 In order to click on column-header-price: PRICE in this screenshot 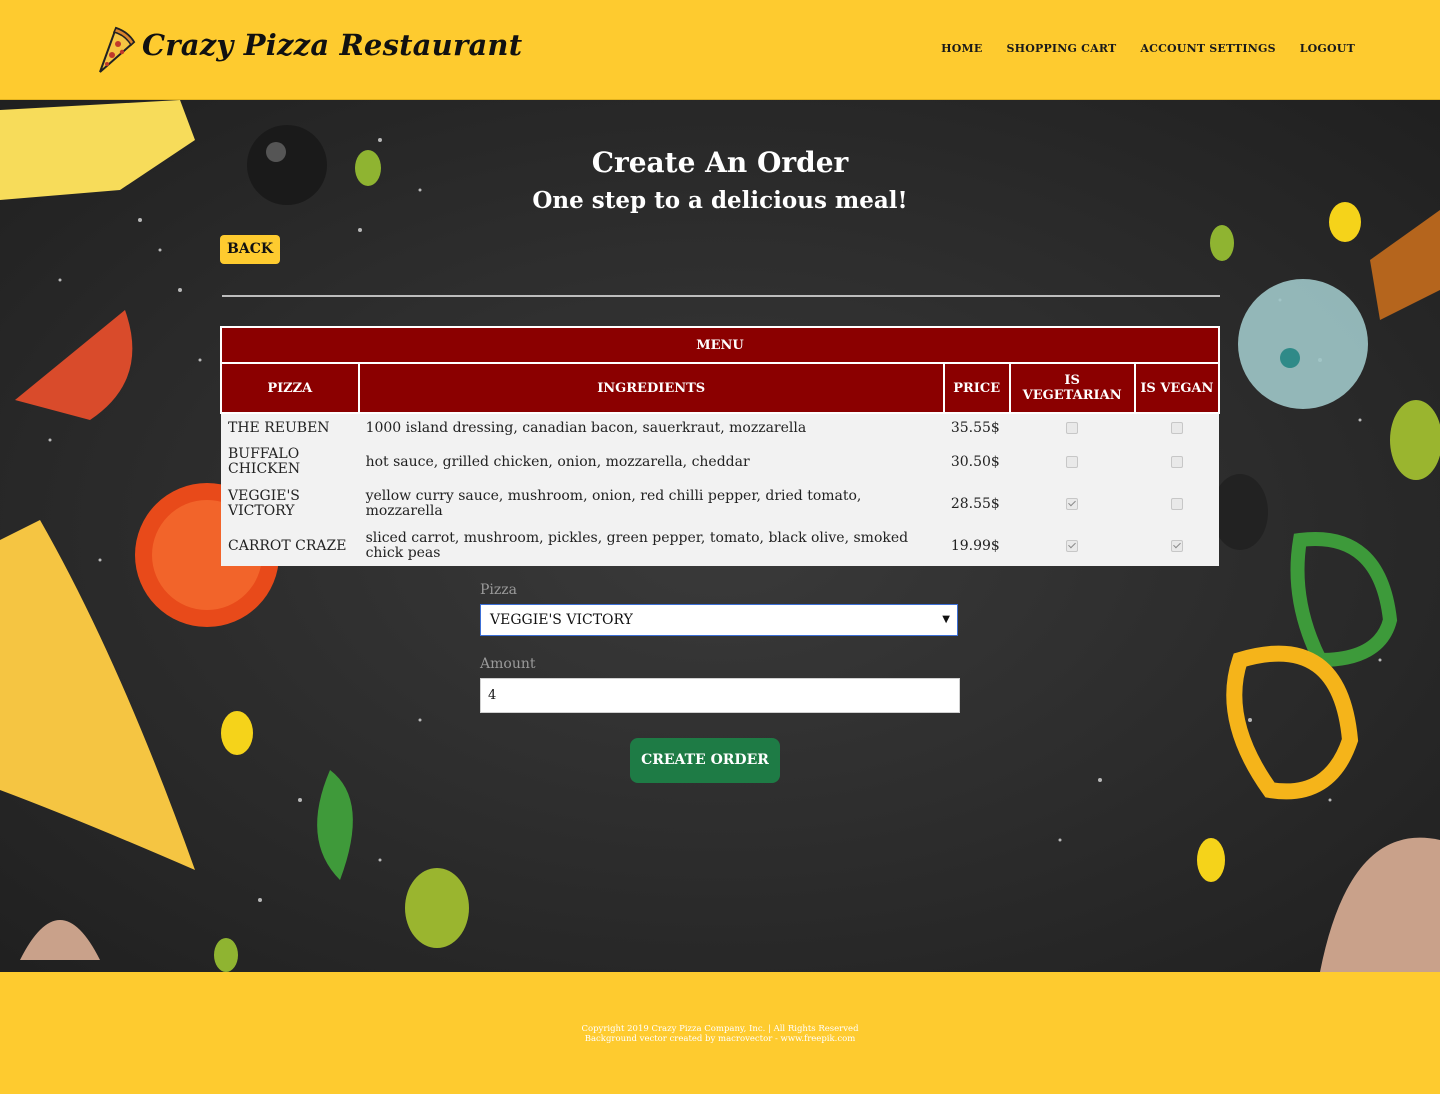, I will do `click(976, 388)`.